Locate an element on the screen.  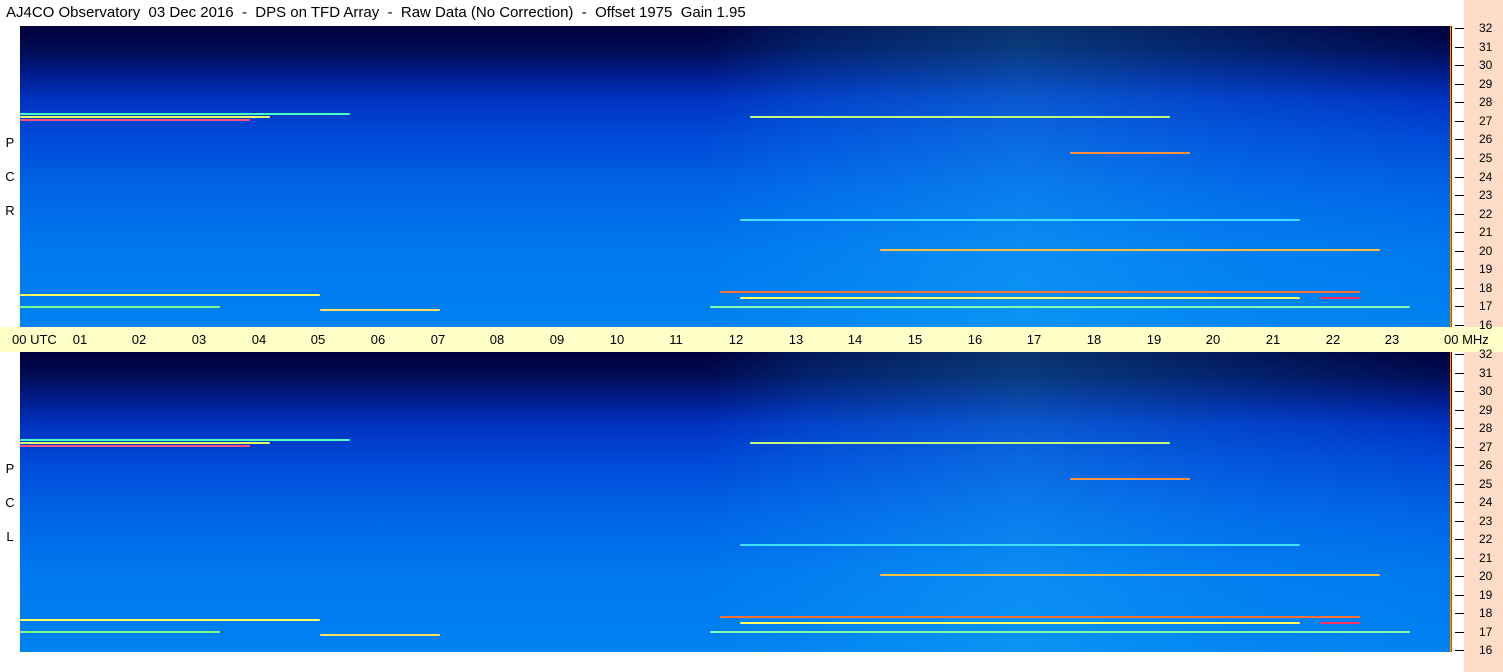
top-frequency-label: 20 is located at coordinates (1486, 251).